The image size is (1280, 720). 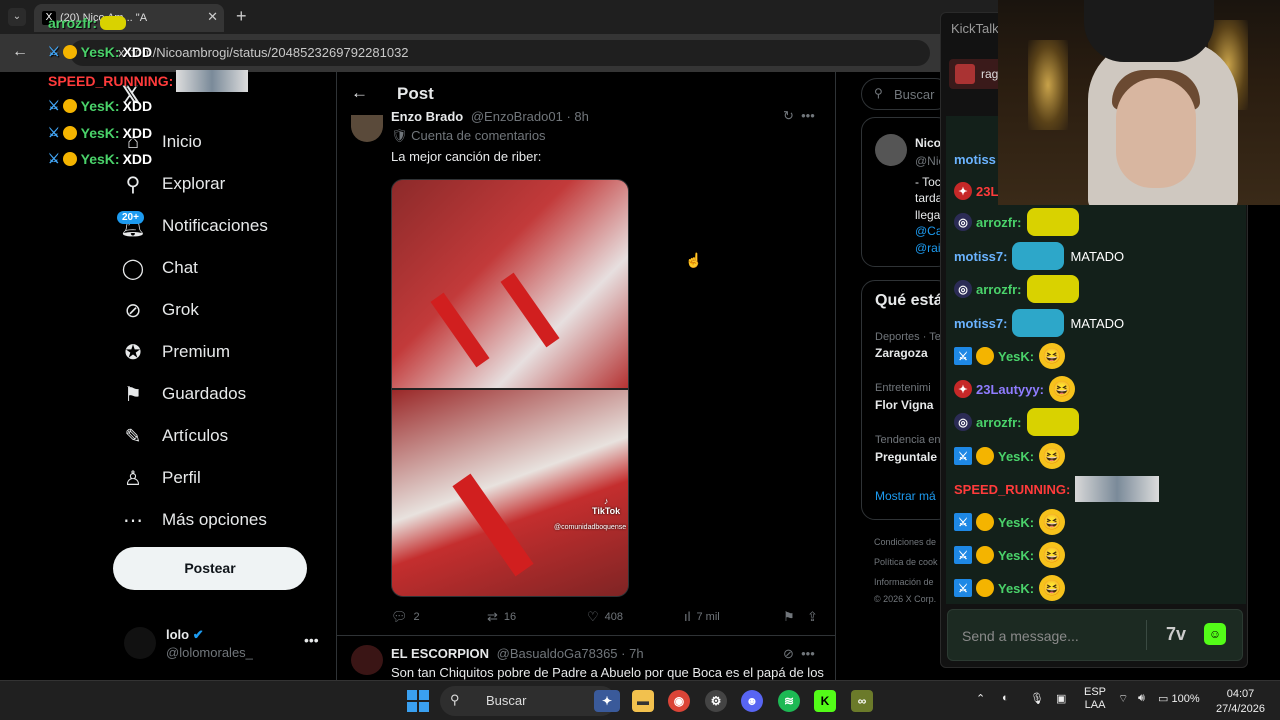 What do you see at coordinates (399, 616) in the screenshot?
I see `reply-icon: 💬︎` at bounding box center [399, 616].